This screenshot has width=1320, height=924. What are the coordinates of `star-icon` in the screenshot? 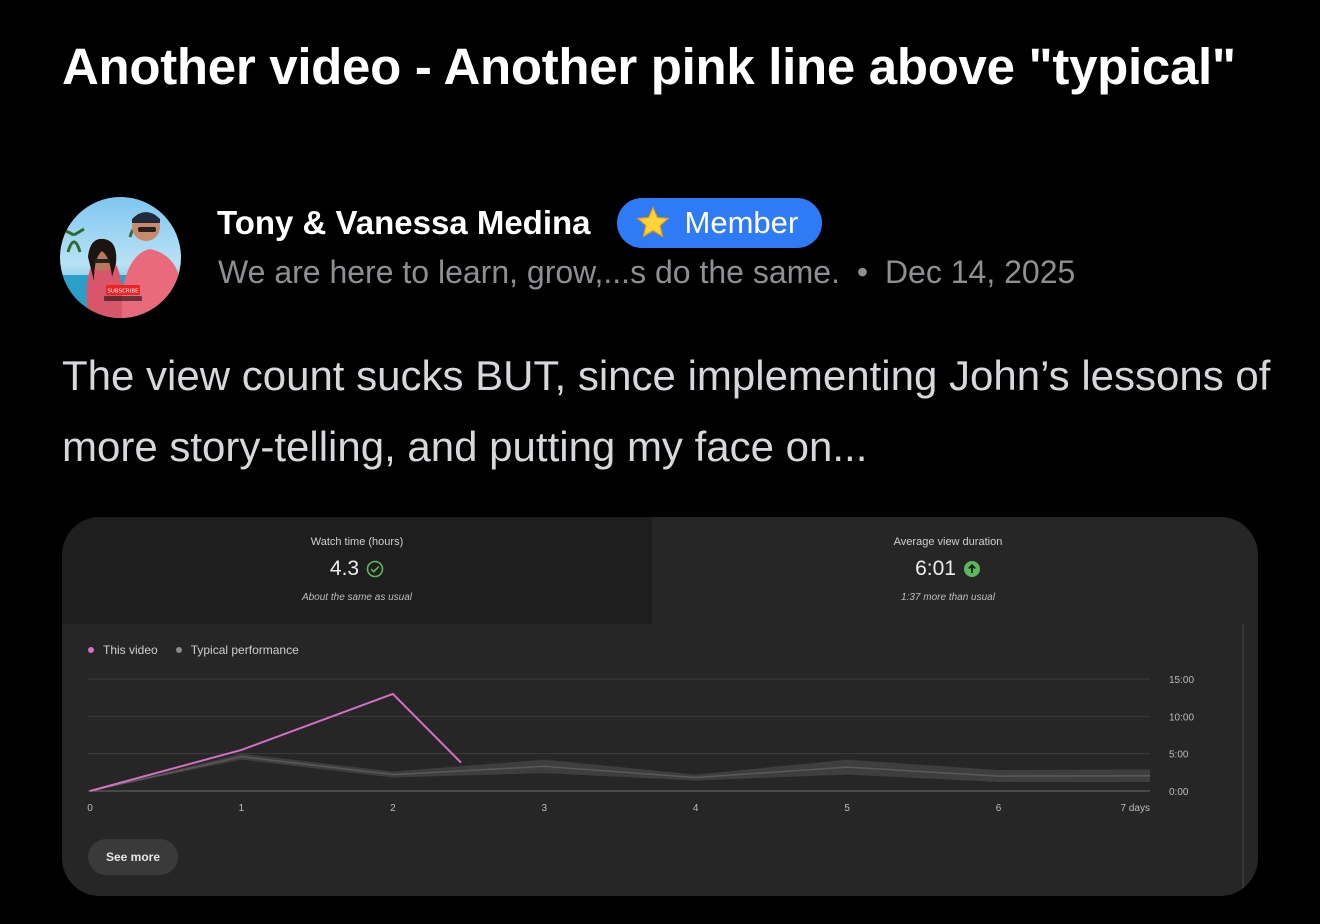 It's located at (652, 222).